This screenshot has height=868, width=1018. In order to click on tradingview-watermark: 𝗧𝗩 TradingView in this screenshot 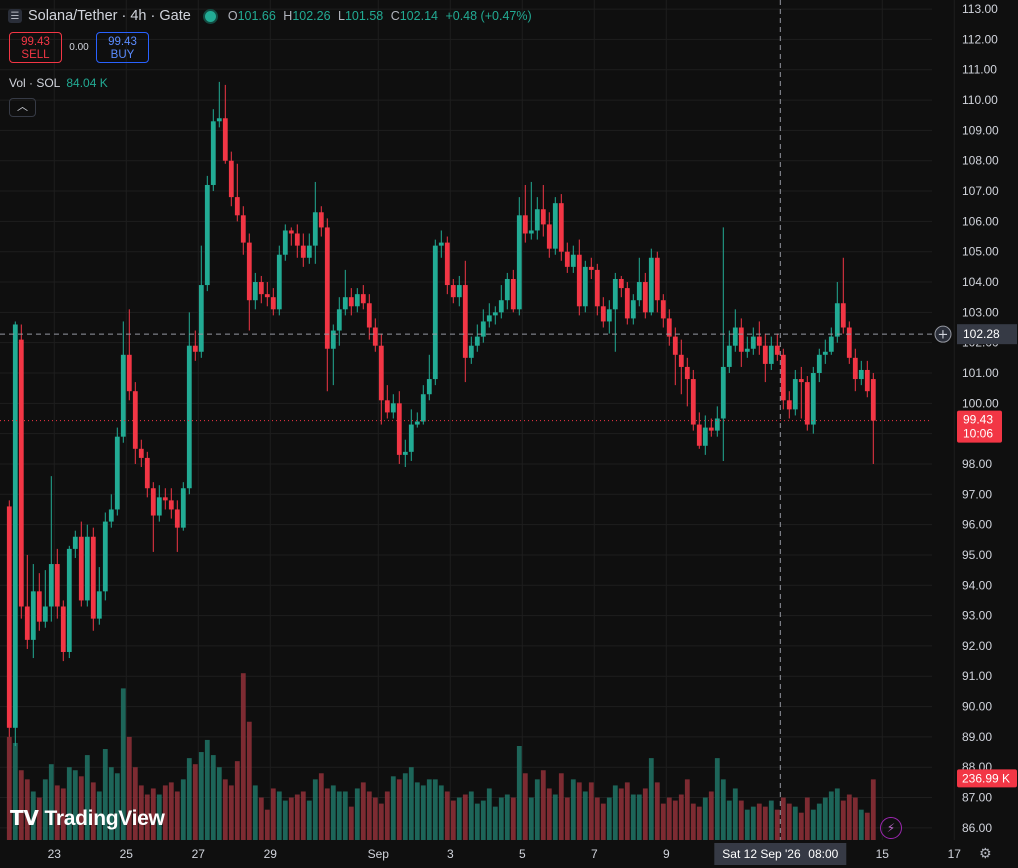, I will do `click(87, 818)`.